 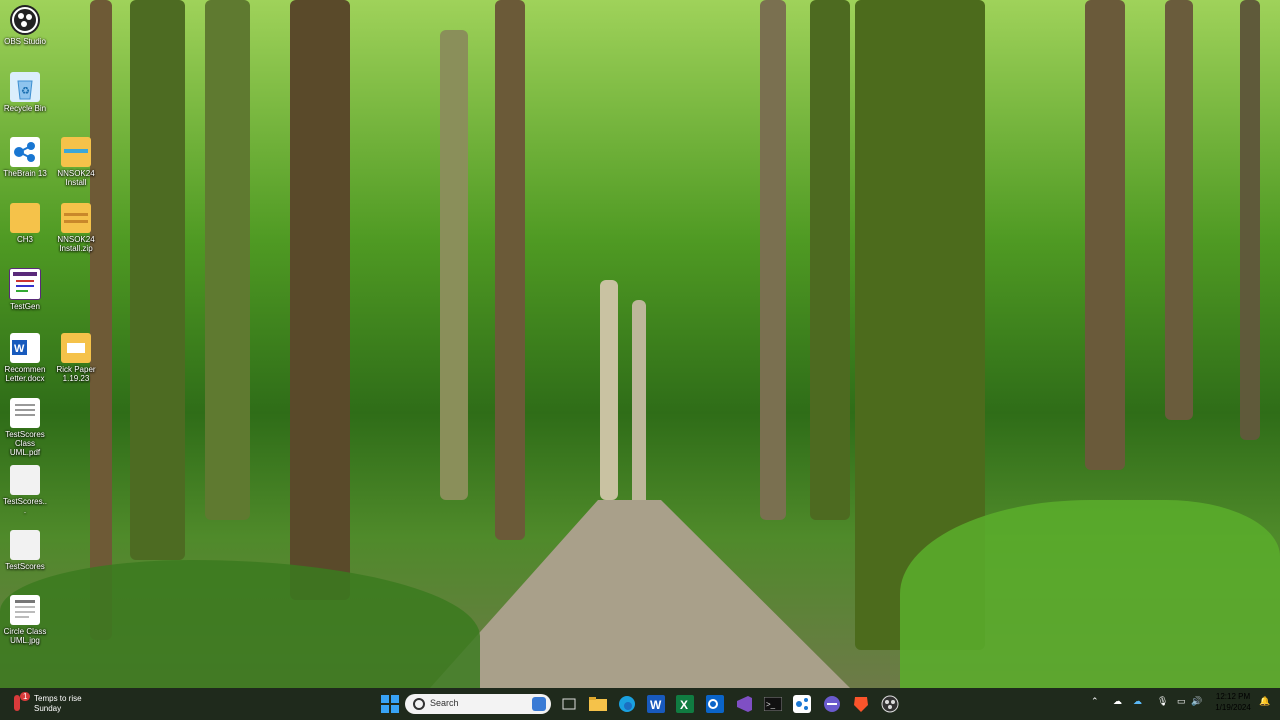 I want to click on ch3-folder: CH3, so click(x=25, y=223).